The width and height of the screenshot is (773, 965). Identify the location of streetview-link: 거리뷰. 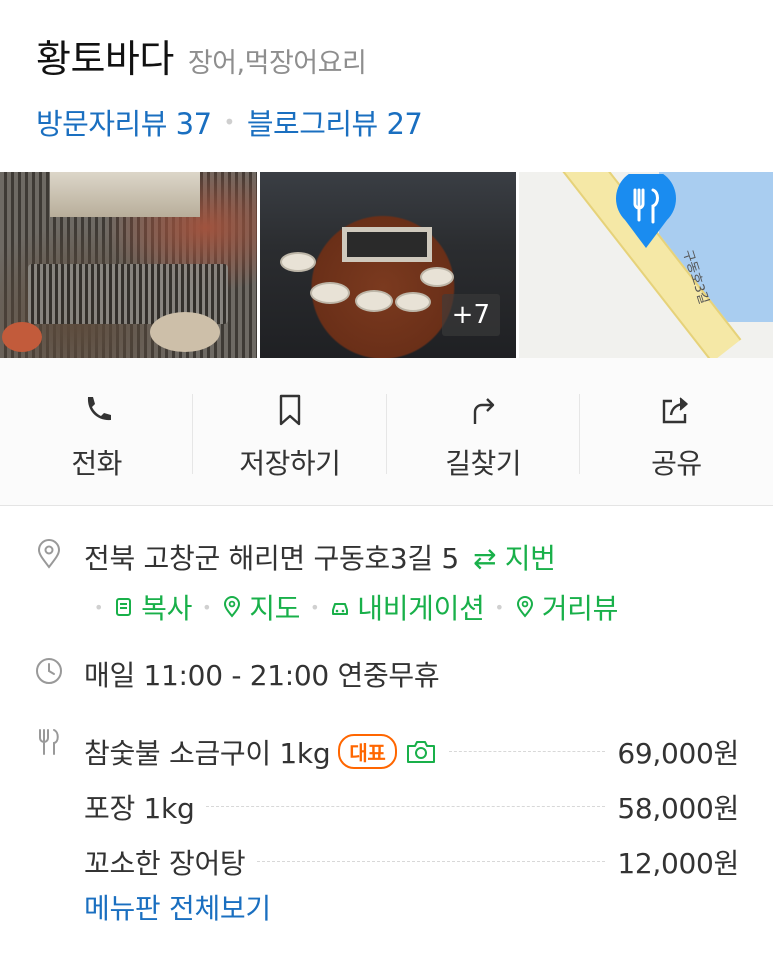
(566, 607).